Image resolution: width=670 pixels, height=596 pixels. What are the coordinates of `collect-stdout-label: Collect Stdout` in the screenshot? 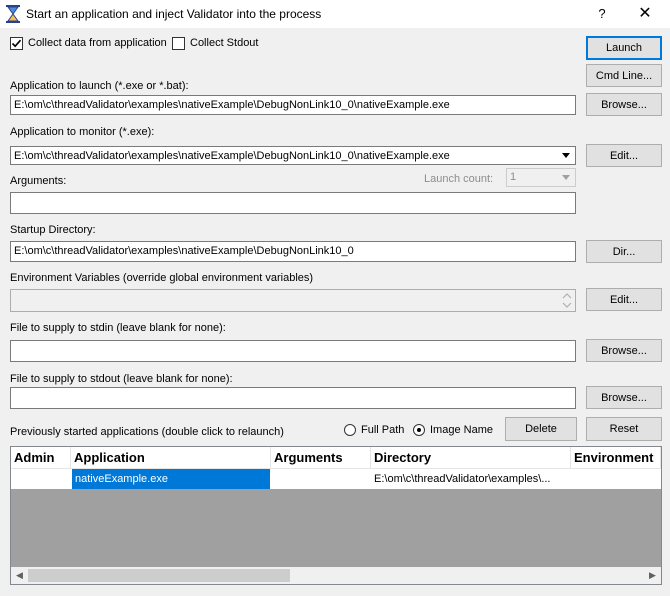 It's located at (224, 43).